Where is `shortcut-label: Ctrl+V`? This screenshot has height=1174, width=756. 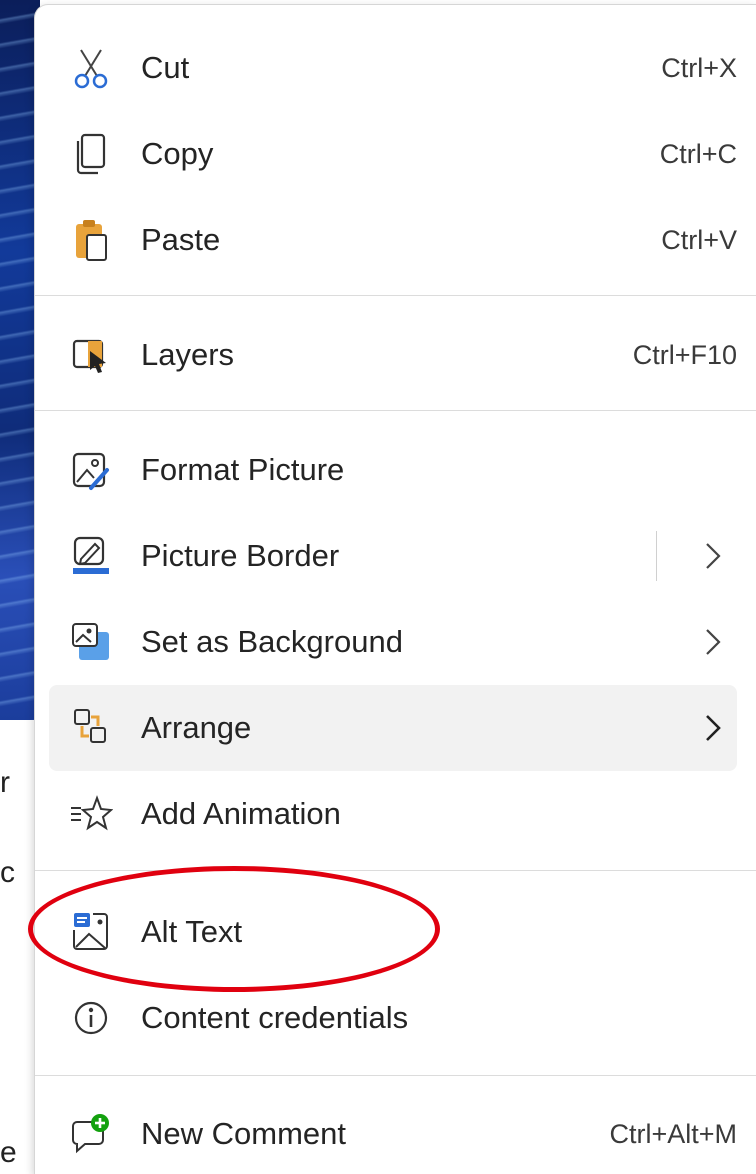
shortcut-label: Ctrl+V is located at coordinates (699, 239).